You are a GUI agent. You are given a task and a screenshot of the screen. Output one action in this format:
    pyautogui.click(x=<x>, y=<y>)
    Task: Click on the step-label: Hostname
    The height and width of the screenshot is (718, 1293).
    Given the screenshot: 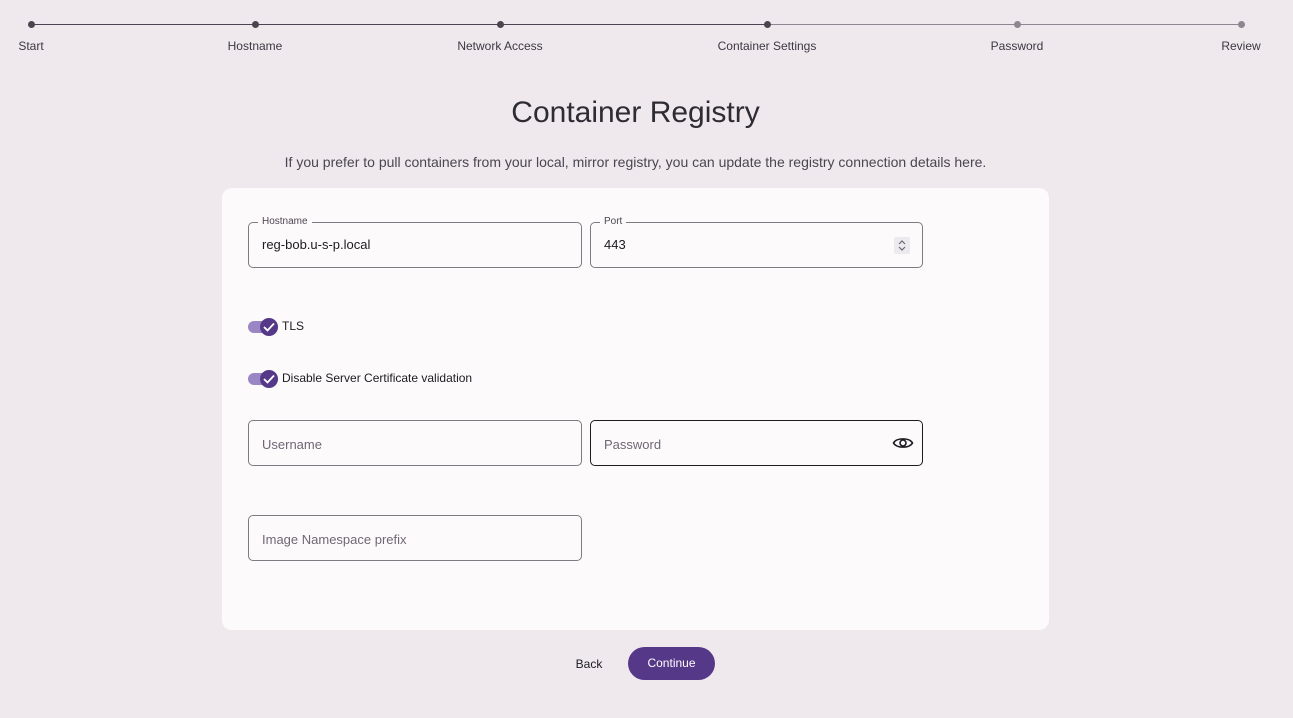 What is the action you would take?
    pyautogui.click(x=255, y=46)
    